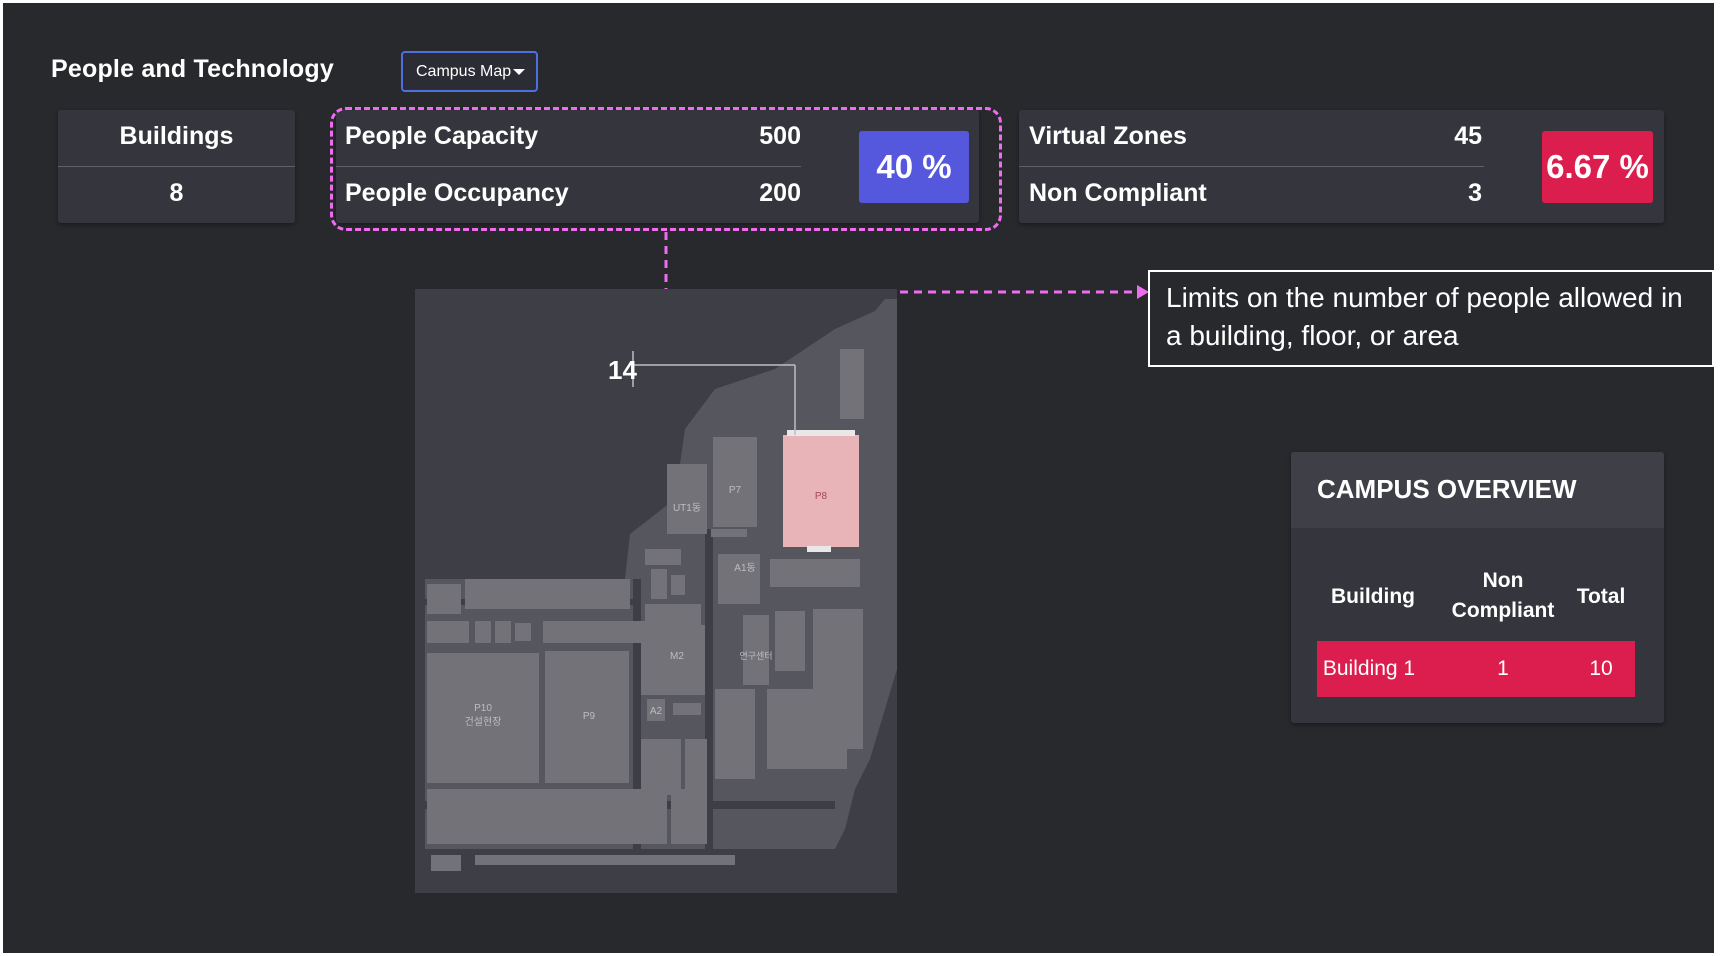 The image size is (1721, 956). Describe the element at coordinates (519, 72) in the screenshot. I see `chevron-down-icon` at that location.